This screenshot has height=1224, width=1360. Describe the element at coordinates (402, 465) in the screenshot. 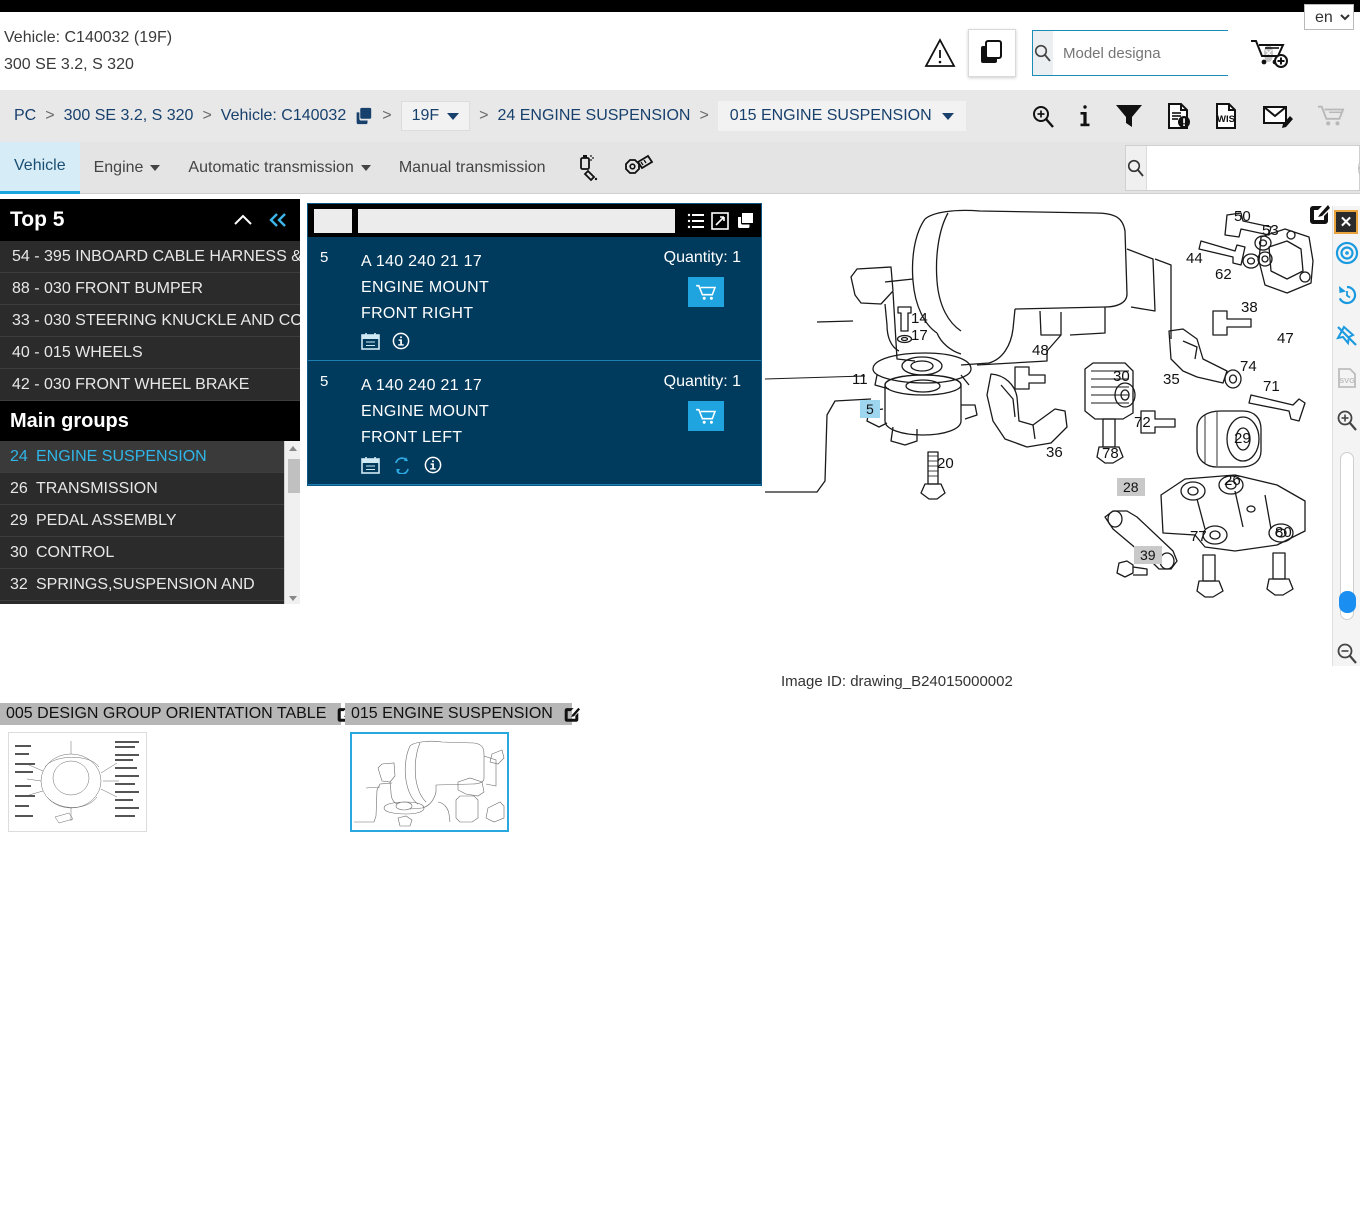

I see `replace-sync-icon` at that location.